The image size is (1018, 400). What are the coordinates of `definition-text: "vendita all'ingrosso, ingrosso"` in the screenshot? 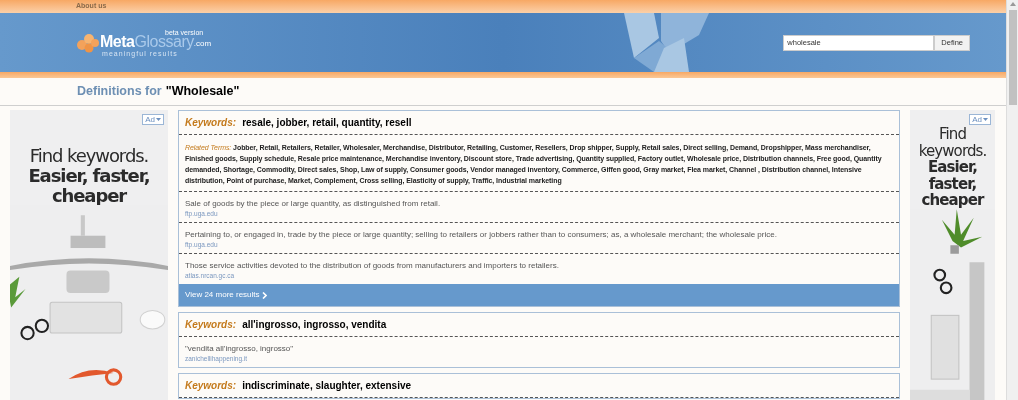 It's located at (240, 348).